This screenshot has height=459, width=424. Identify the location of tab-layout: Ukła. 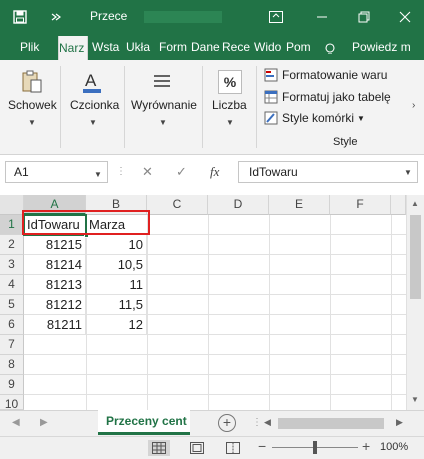
(141, 47).